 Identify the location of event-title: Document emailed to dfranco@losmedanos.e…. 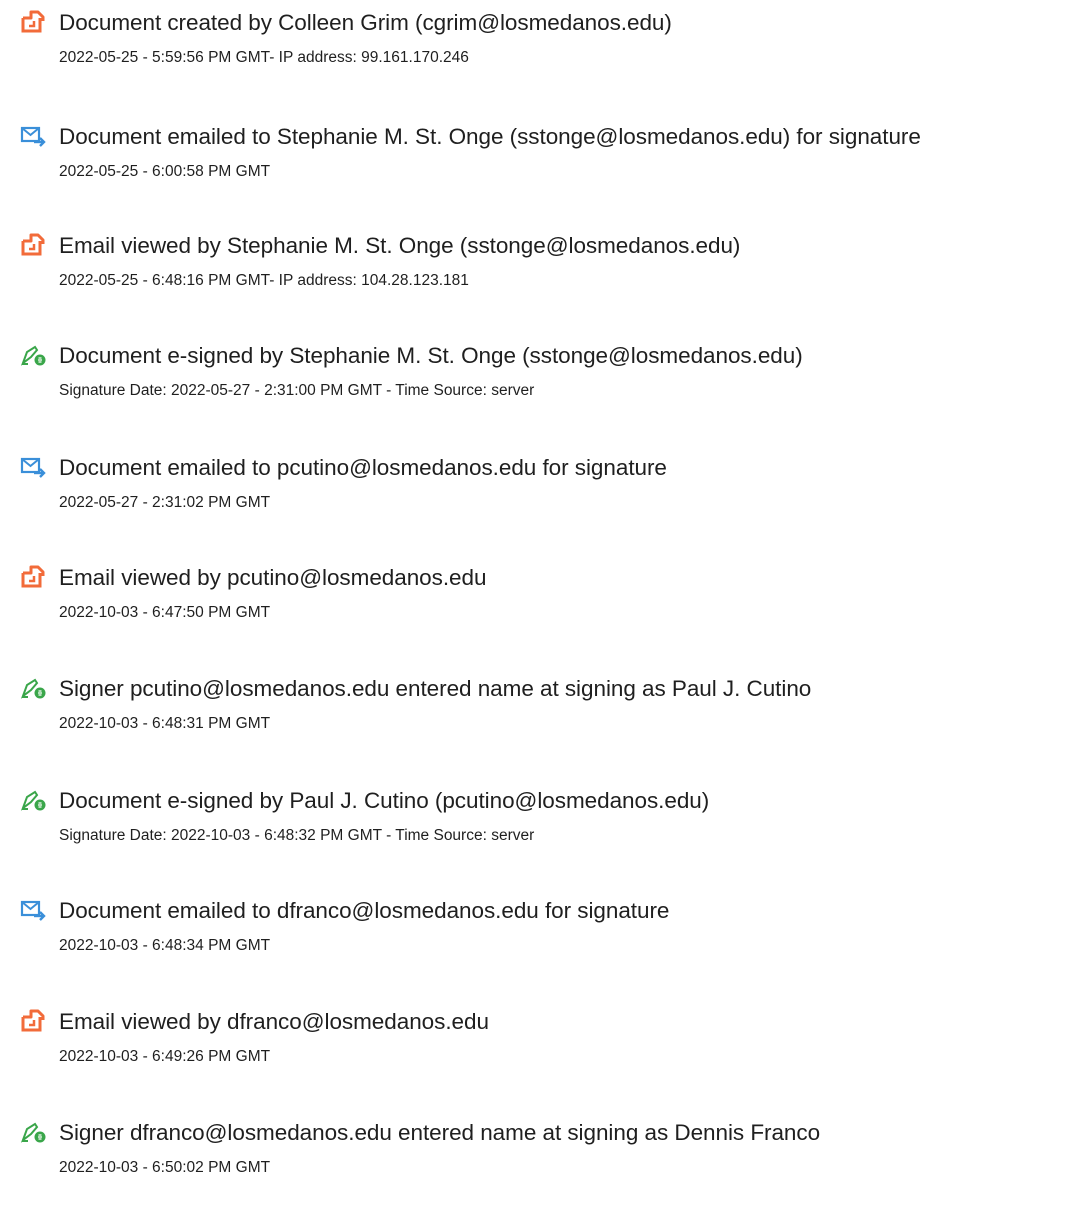
(364, 910).